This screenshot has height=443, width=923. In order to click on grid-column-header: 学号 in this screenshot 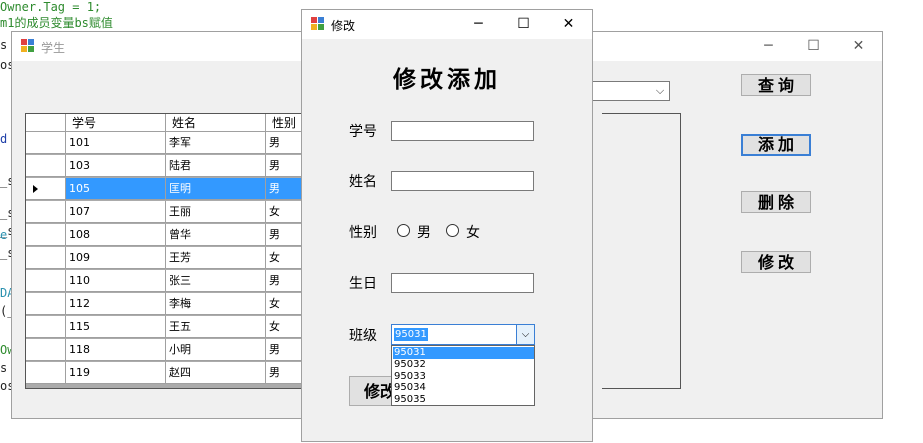, I will do `click(116, 123)`.